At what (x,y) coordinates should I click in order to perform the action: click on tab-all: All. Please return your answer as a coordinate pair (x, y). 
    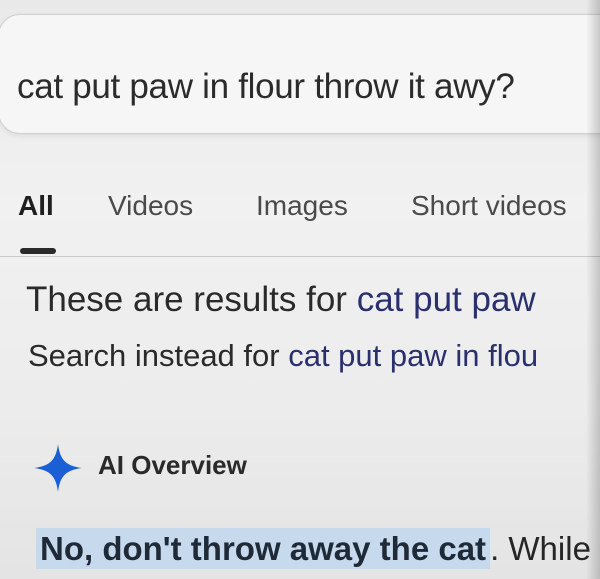
    Looking at the image, I should click on (36, 206).